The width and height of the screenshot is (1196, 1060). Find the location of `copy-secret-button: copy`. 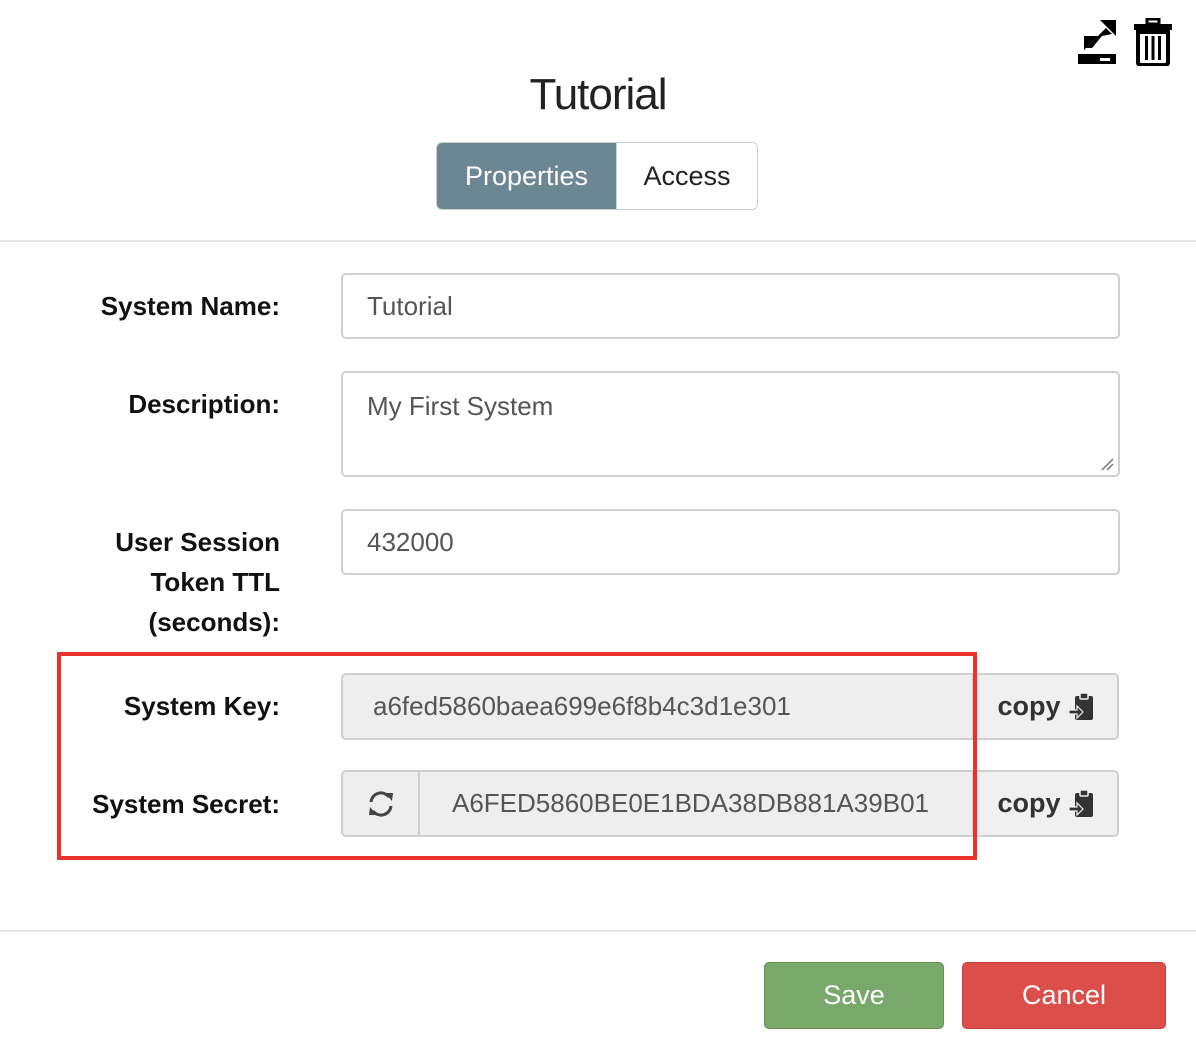

copy-secret-button: copy is located at coordinates (1046, 803).